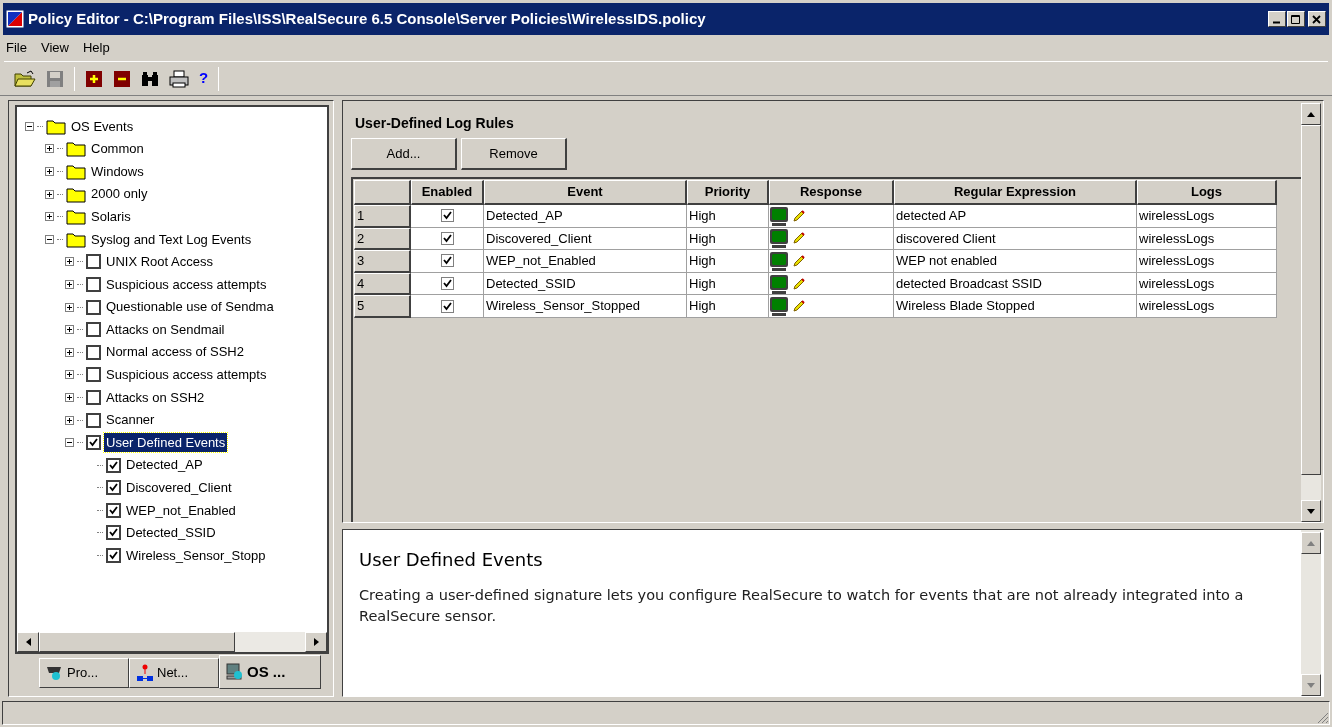 The height and width of the screenshot is (727, 1332). What do you see at coordinates (779, 283) in the screenshot?
I see `monitor-icon` at bounding box center [779, 283].